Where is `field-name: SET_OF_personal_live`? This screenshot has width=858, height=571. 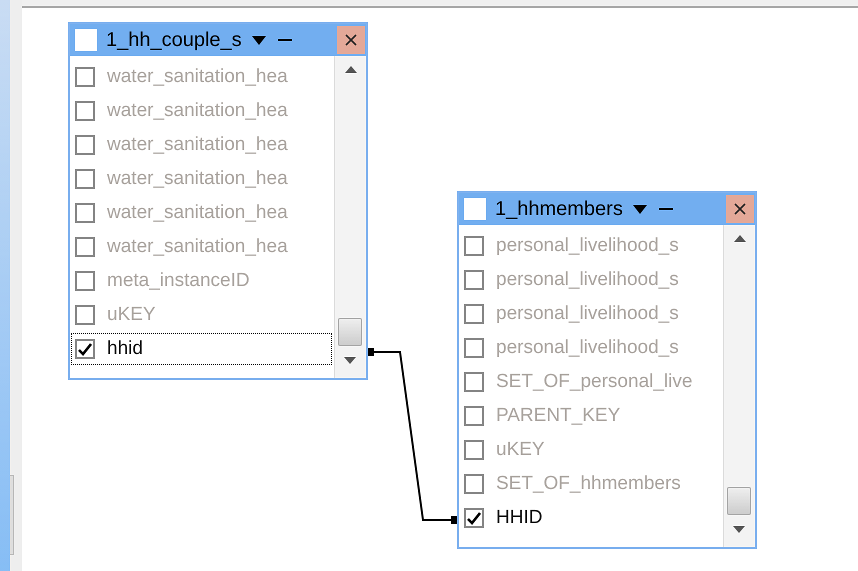 field-name: SET_OF_personal_live is located at coordinates (594, 382).